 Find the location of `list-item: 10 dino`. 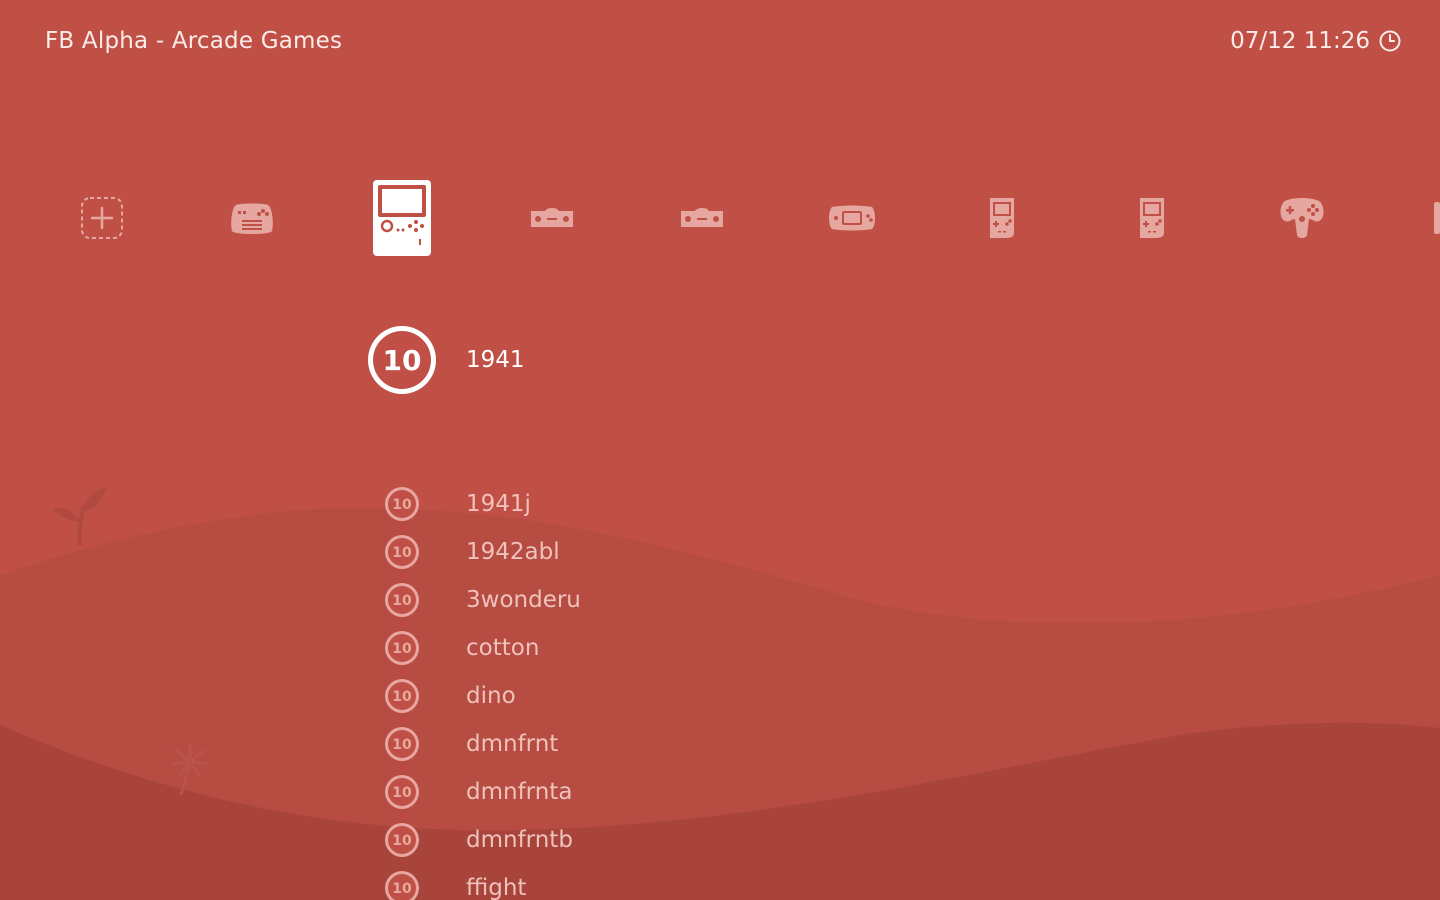

list-item: 10 dino is located at coordinates (450, 696).